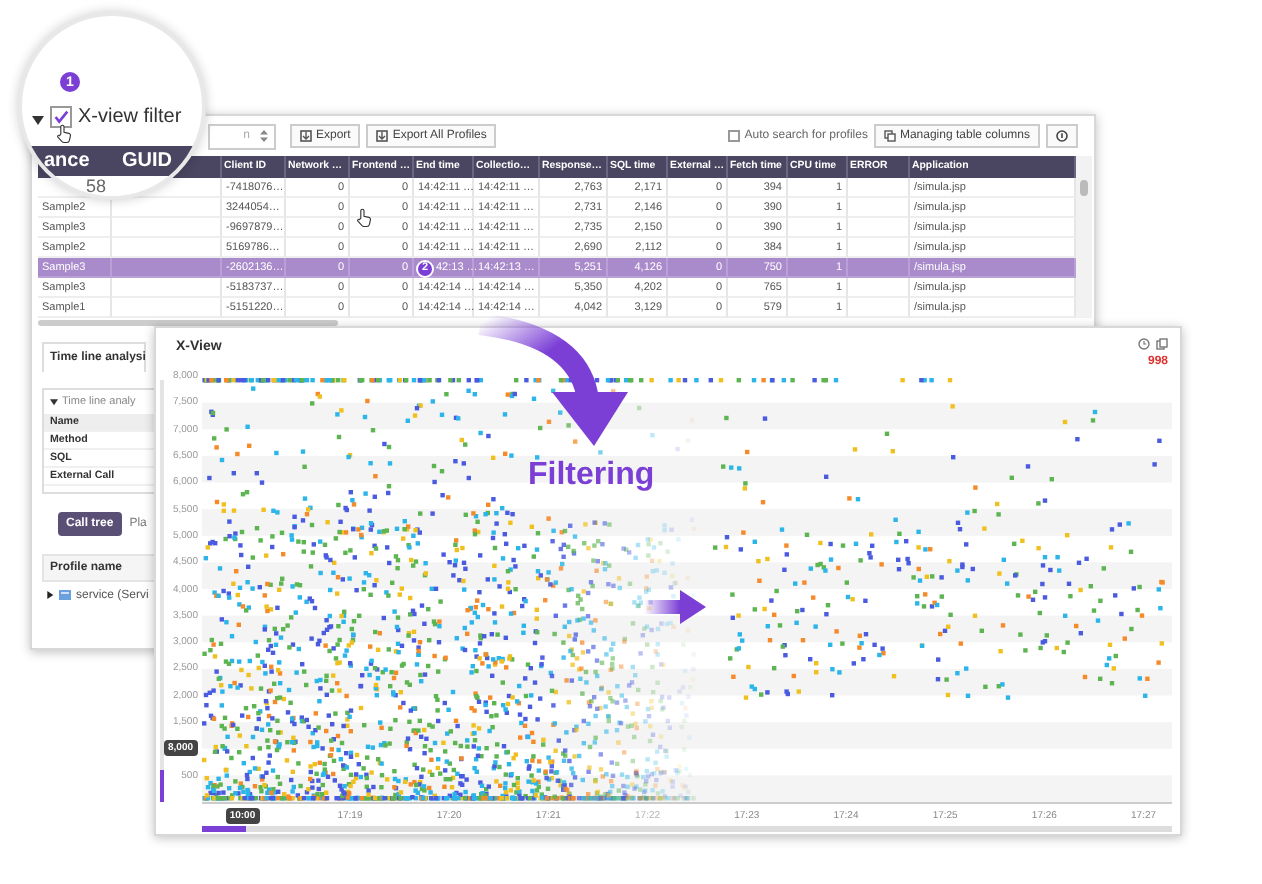  What do you see at coordinates (96, 186) in the screenshot?
I see `table-cell: 58` at bounding box center [96, 186].